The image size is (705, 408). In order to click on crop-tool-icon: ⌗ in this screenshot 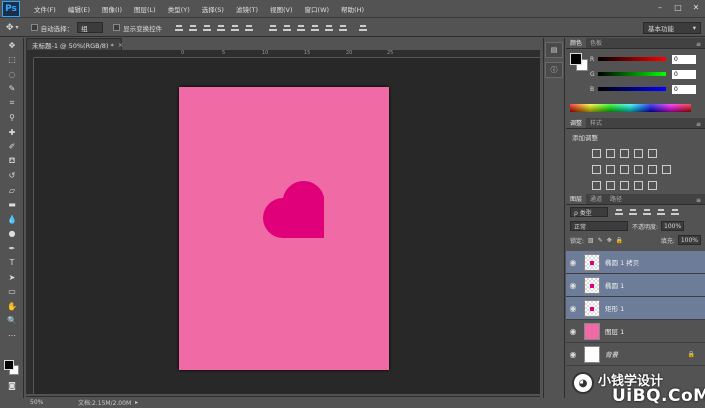, I will do `click(12, 103)`.